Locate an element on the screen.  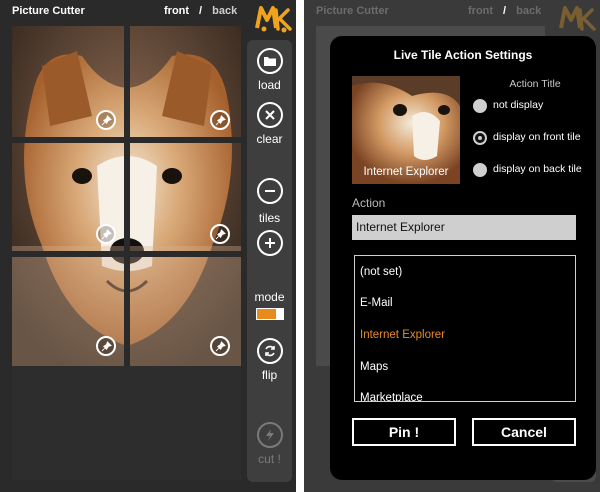
radio-display-back: display on back tile is located at coordinates (533, 171).